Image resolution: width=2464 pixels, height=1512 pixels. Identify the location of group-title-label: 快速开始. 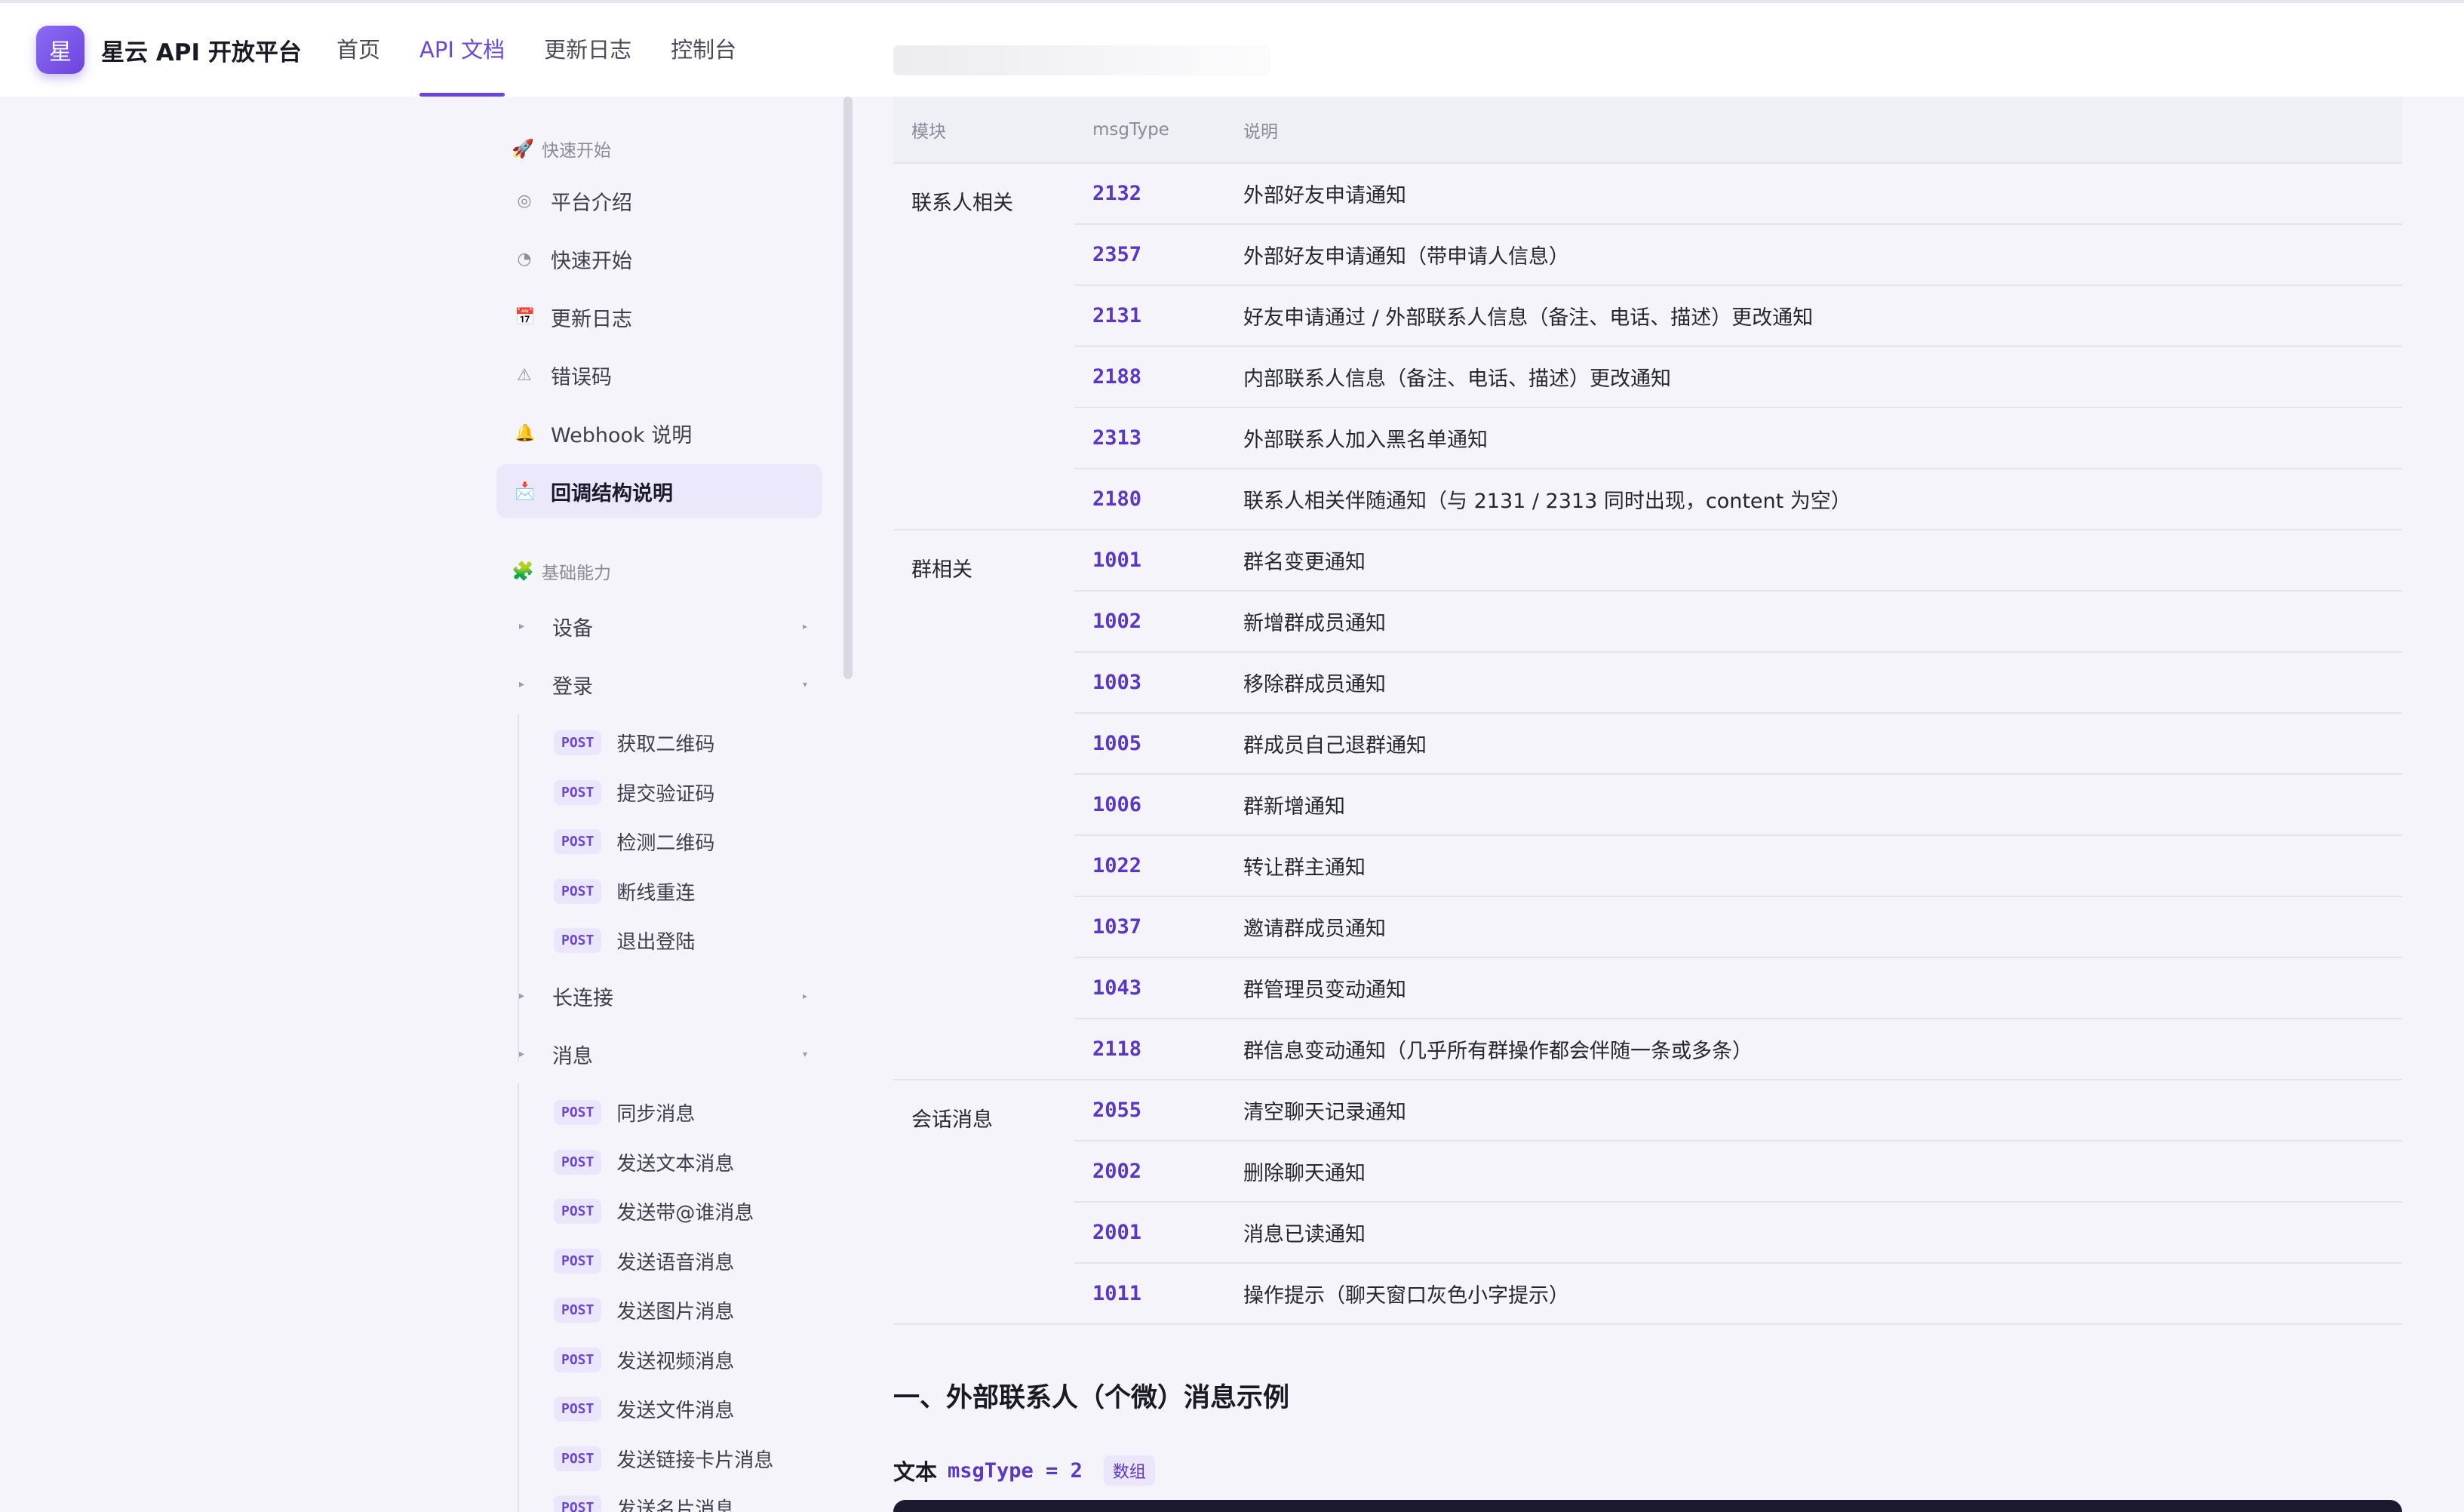
(576, 151).